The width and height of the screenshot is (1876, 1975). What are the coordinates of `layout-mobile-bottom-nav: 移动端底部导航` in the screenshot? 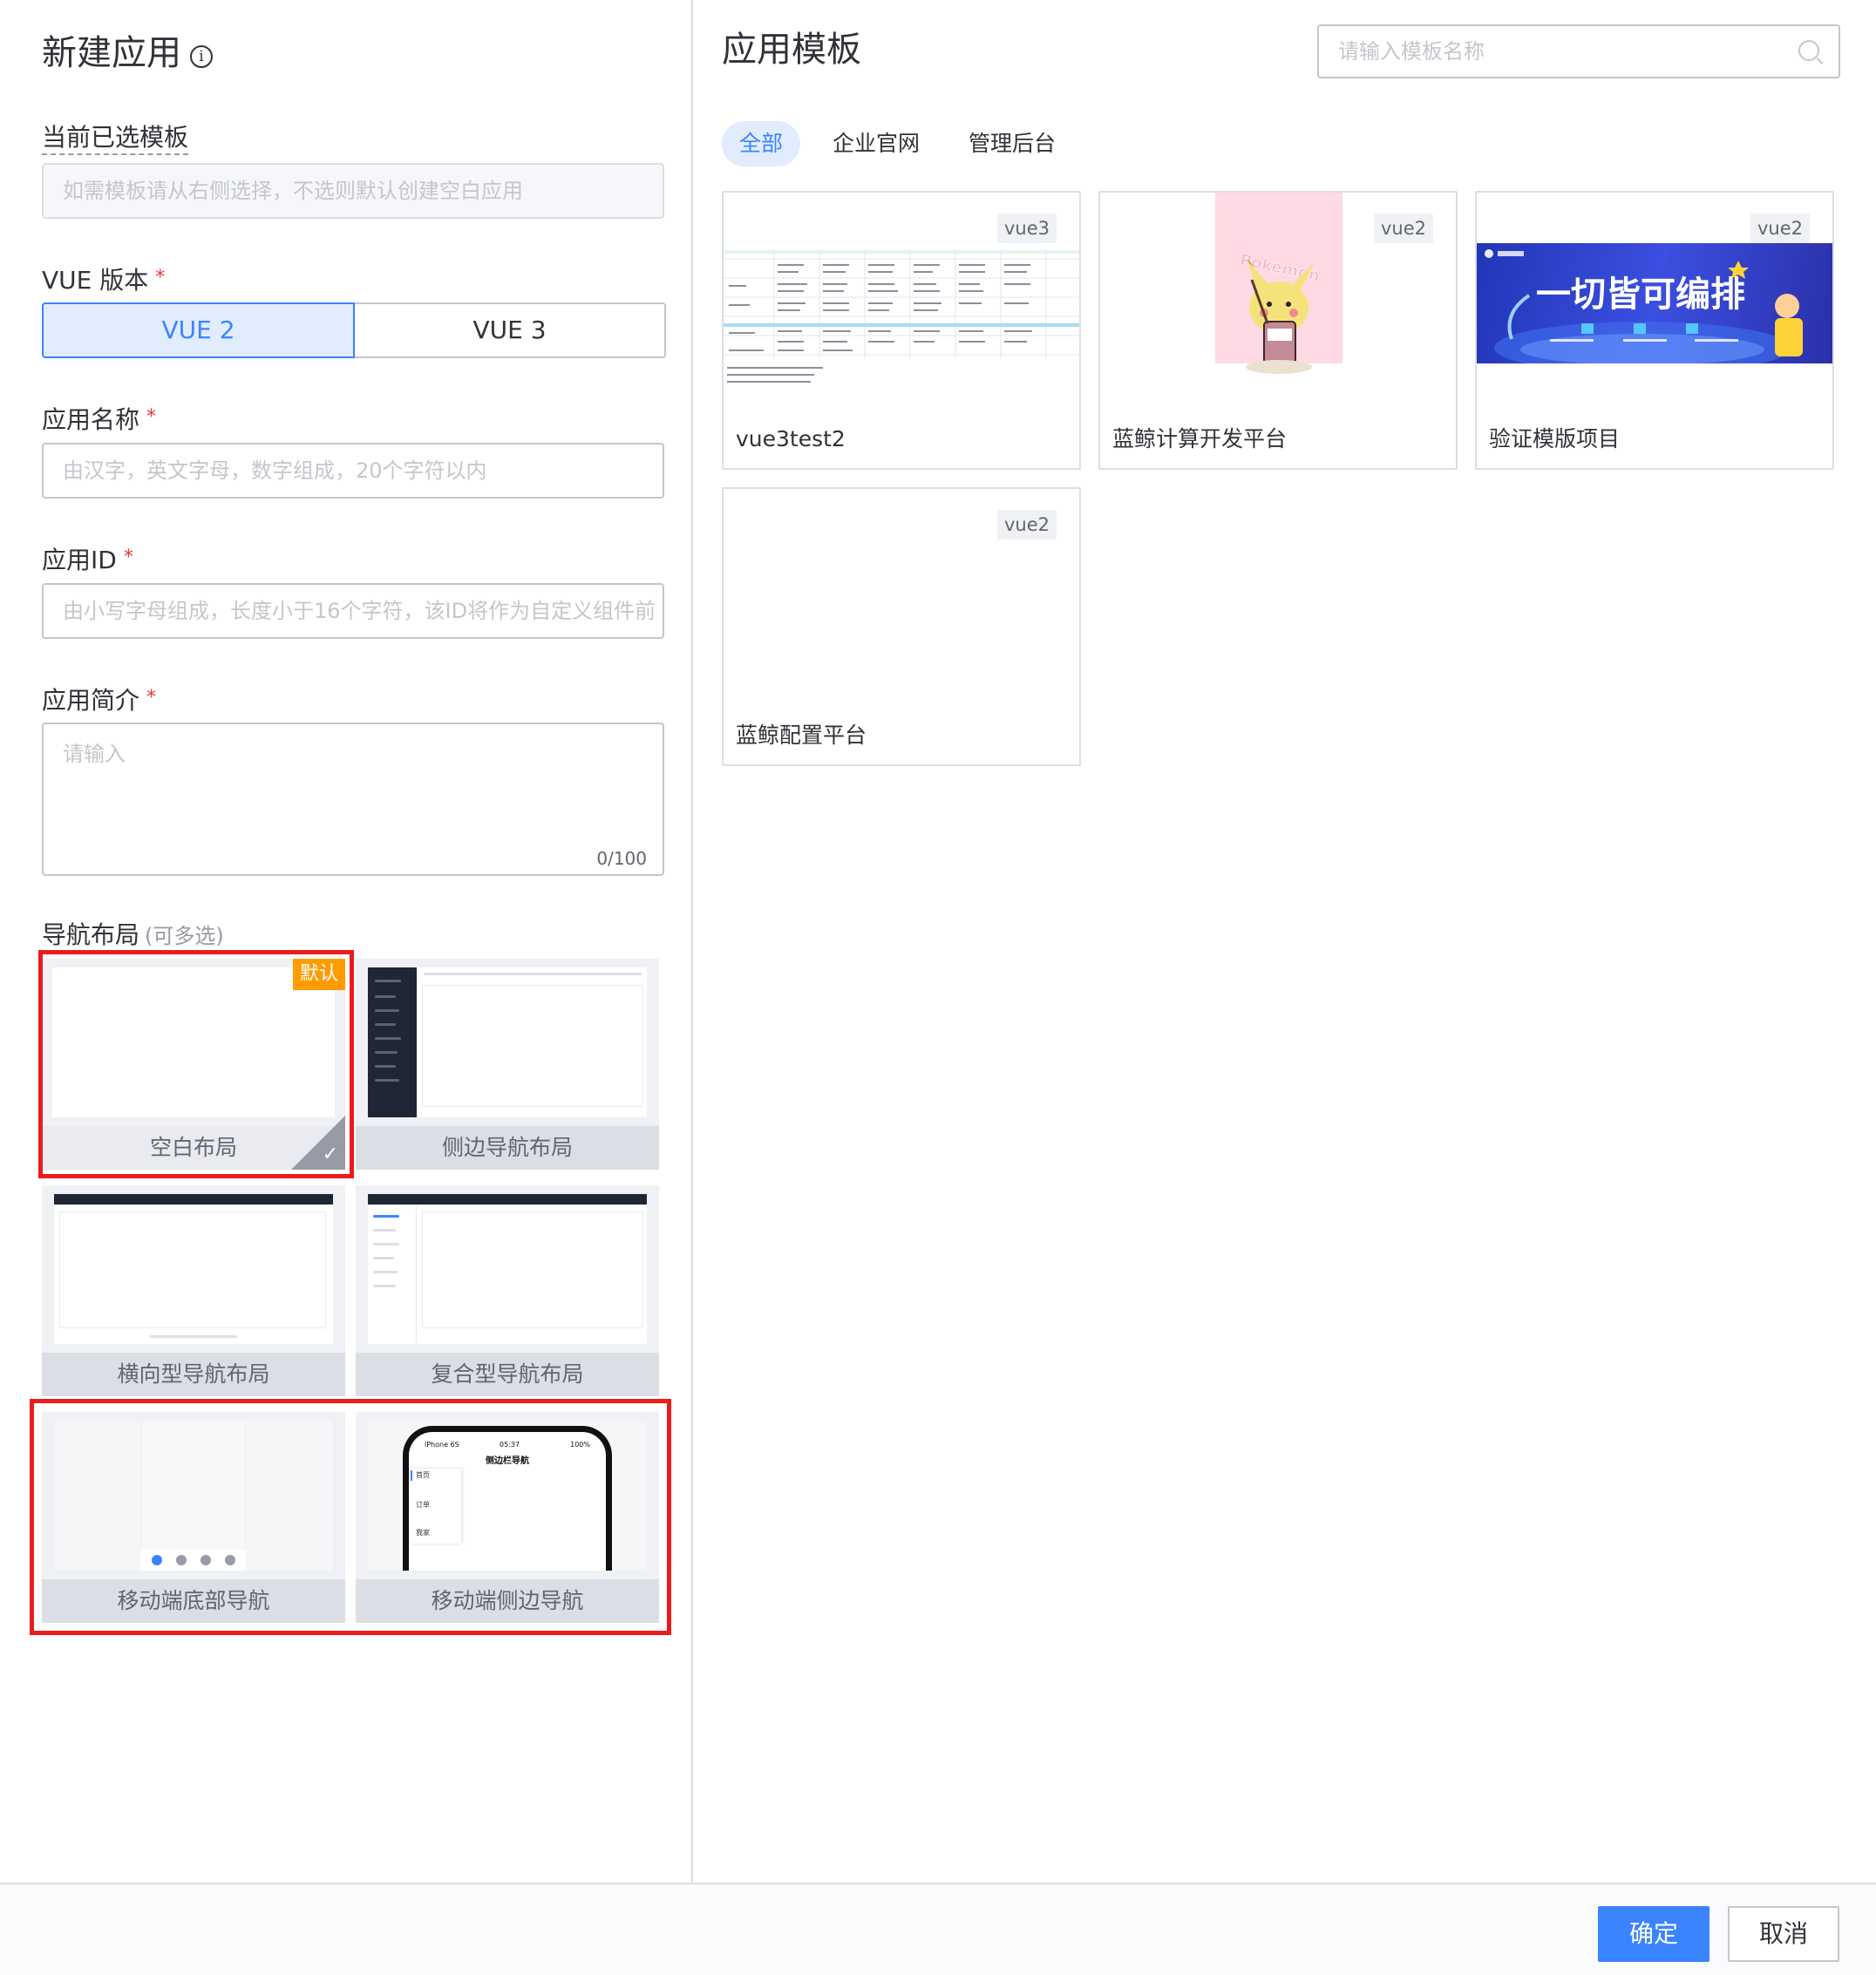 It's located at (193, 1518).